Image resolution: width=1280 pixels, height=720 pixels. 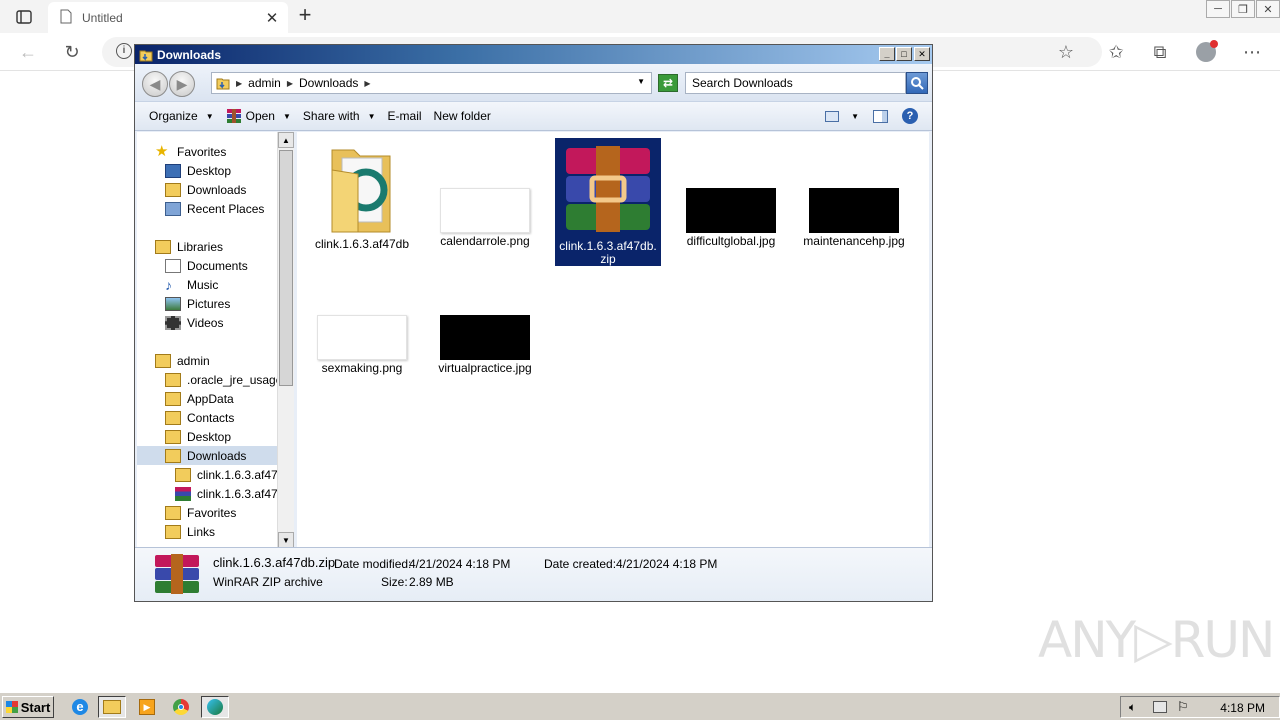 What do you see at coordinates (205, 322) in the screenshot?
I see `nav-label: Videos` at bounding box center [205, 322].